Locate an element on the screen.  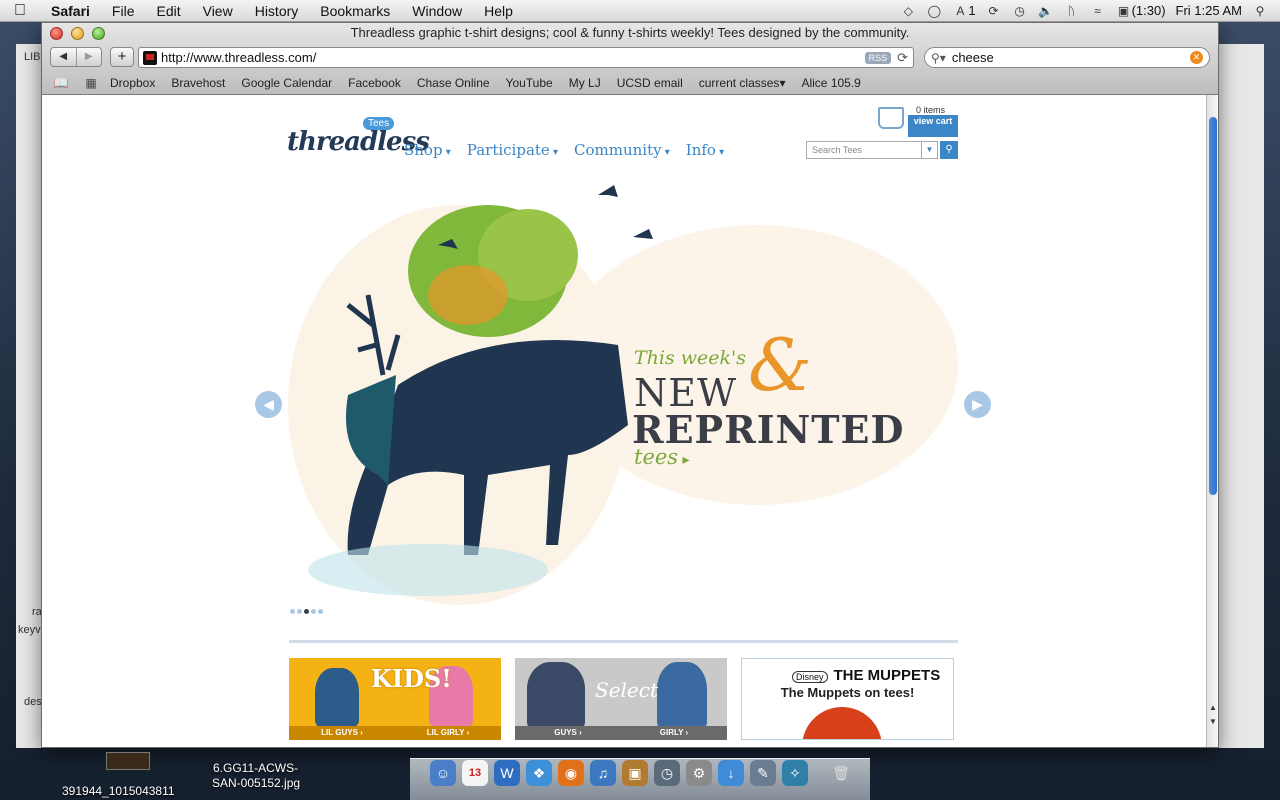
vertical-scrollbar: ▲ ▼ is located at coordinates (1212, 421).